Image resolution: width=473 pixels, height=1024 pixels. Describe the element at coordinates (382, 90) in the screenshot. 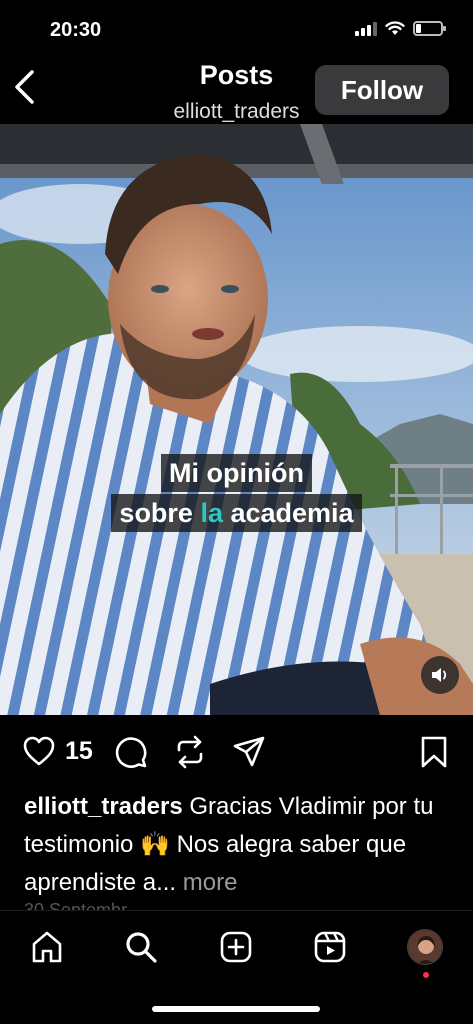

I see `follow-button: Follow` at that location.